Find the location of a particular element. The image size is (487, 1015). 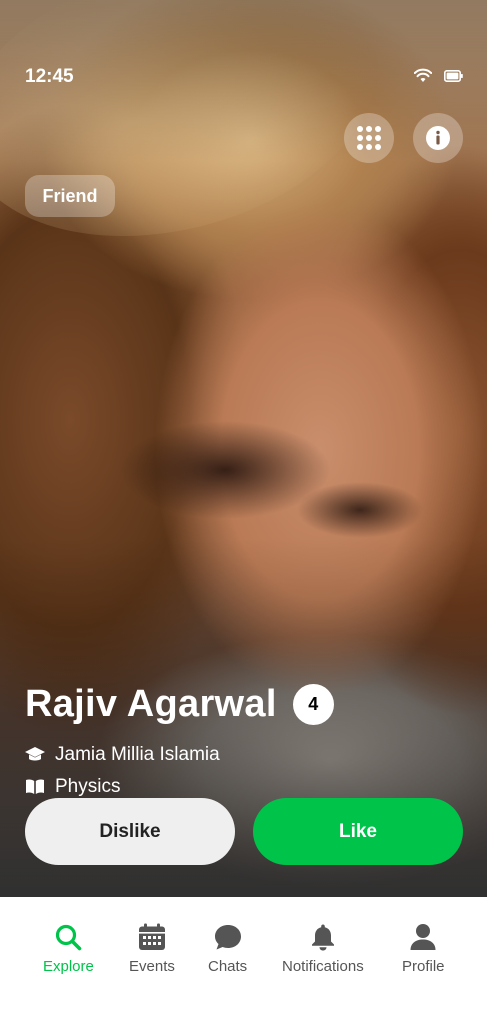

university-text: Jamia Millia Islamia is located at coordinates (137, 754).